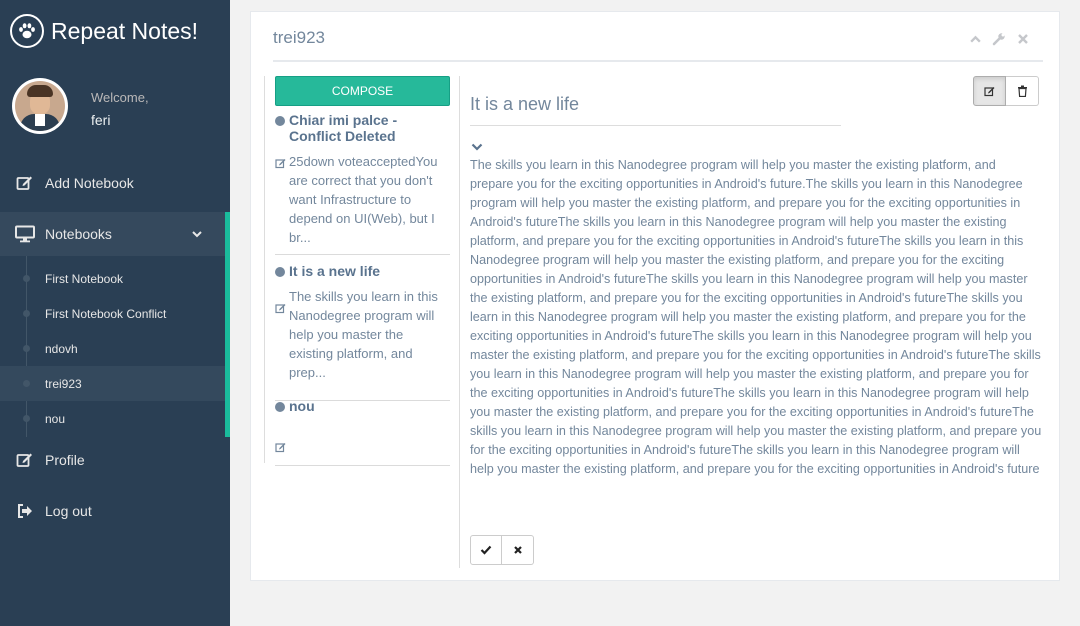 This screenshot has width=1080, height=626. I want to click on notebook-label: First Notebook Conflict, so click(106, 313).